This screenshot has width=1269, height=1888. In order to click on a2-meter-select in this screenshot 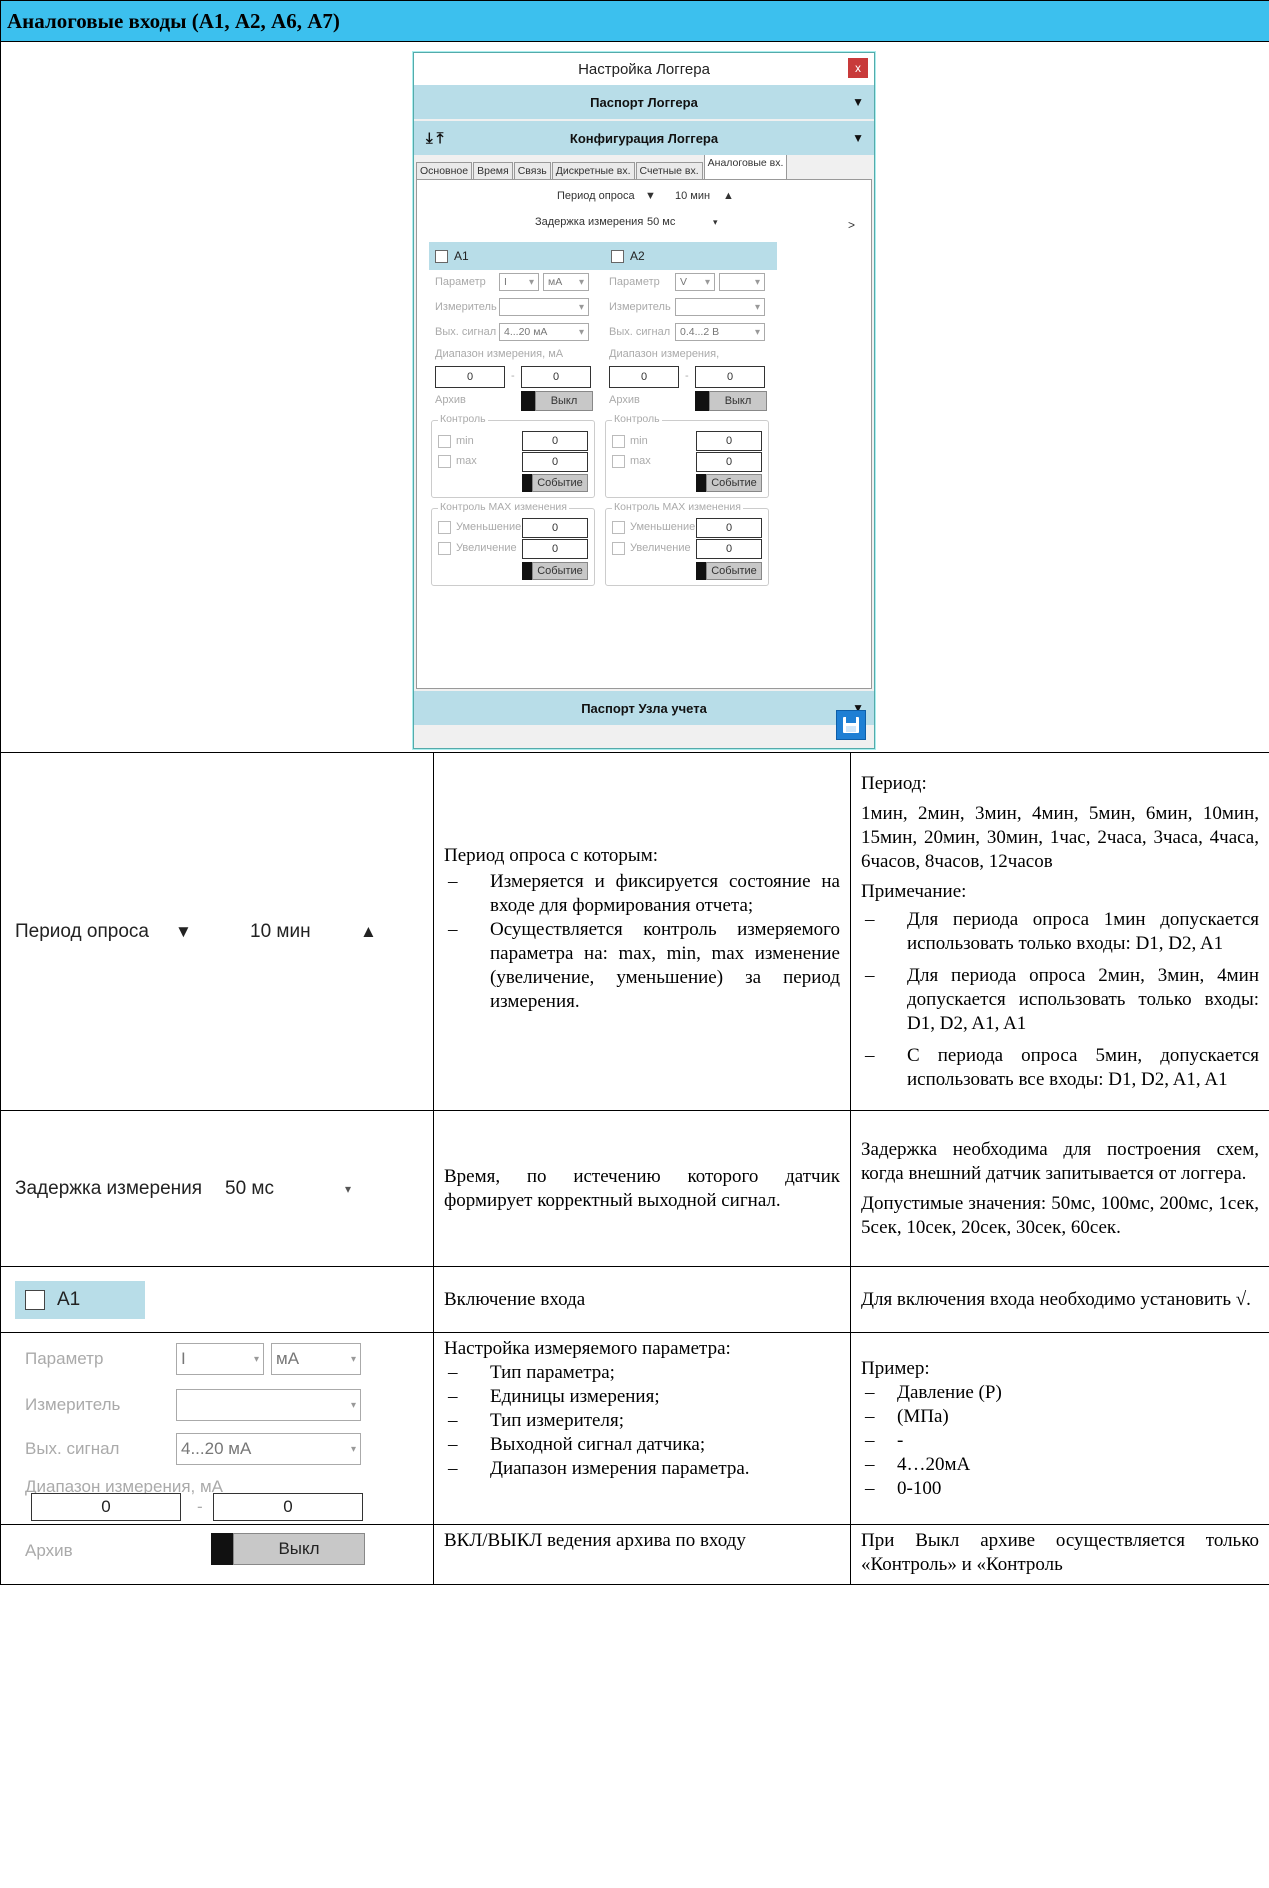, I will do `click(720, 307)`.